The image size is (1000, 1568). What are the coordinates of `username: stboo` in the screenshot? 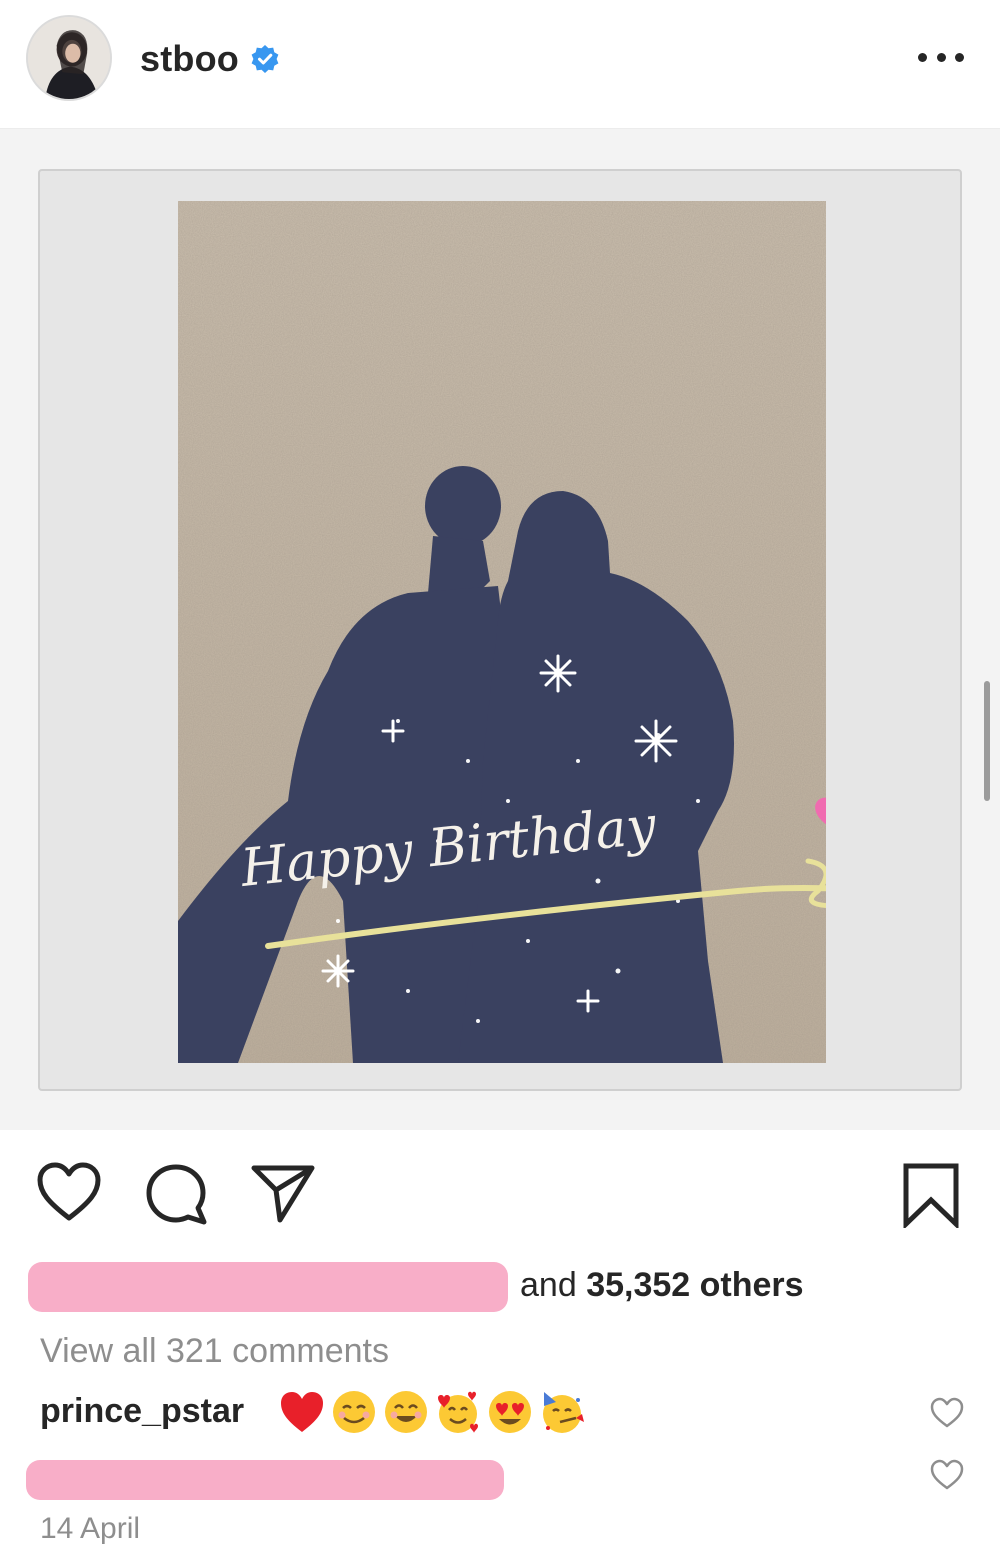 It's located at (189, 59).